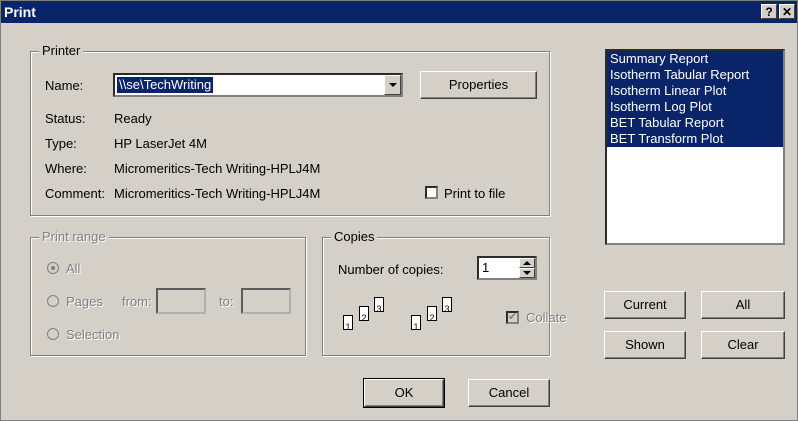 This screenshot has height=421, width=798. Describe the element at coordinates (258, 85) in the screenshot. I see `printer-name-select: \\se\TechWriting` at that location.